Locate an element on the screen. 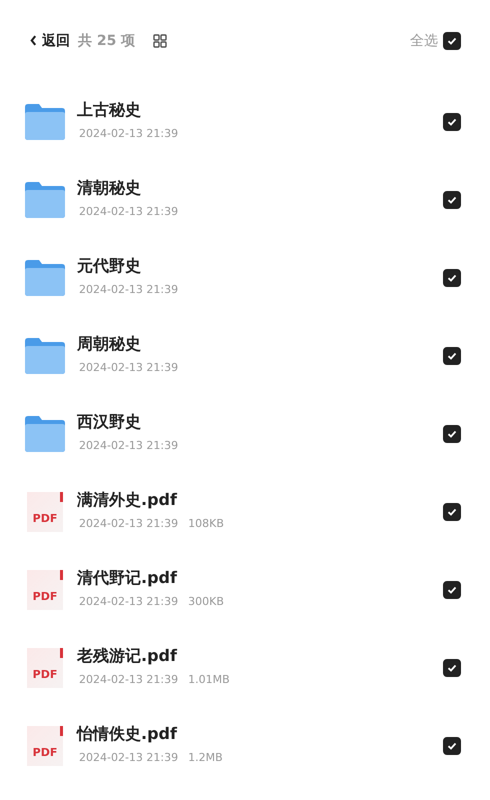 The image size is (490, 800). chevron-left-icon is located at coordinates (33, 40).